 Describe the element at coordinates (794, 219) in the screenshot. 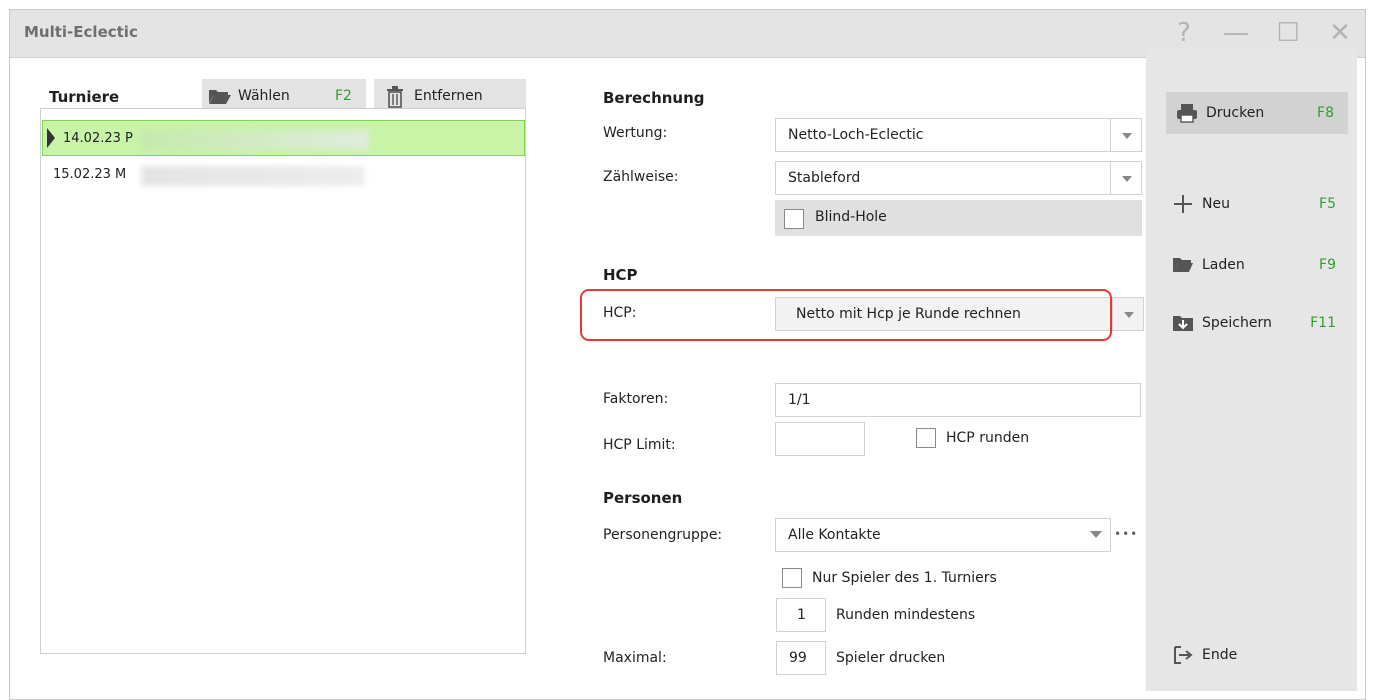

I see `blind-hole-checkbox` at that location.